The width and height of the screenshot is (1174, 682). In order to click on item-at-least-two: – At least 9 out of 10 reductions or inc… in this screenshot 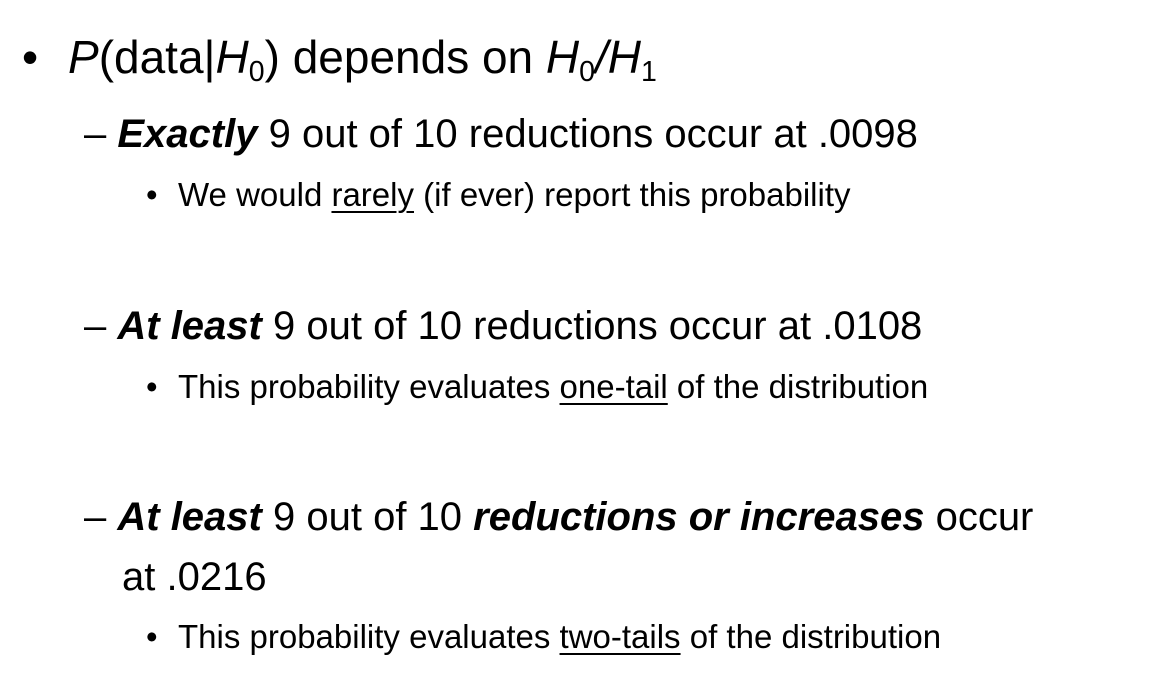, I will do `click(558, 517)`.